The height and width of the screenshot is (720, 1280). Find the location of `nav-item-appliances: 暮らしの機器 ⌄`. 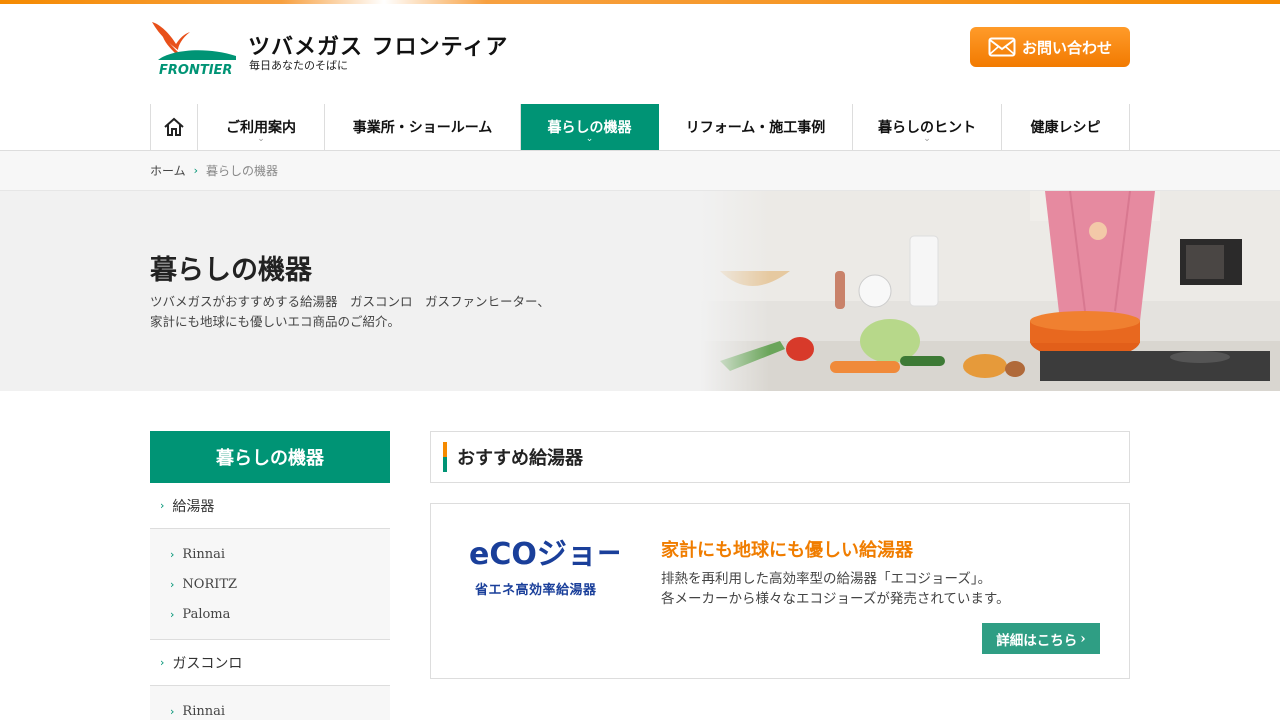

nav-item-appliances: 暮らしの機器 ⌄ is located at coordinates (590, 127).